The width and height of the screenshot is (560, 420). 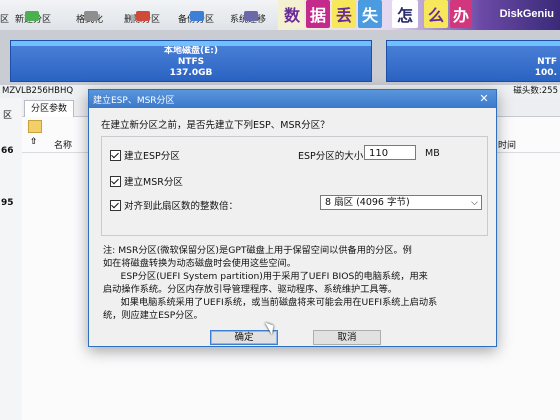 What do you see at coordinates (134, 101) in the screenshot?
I see `dialog-title: 建立ESP、MSR分区` at bounding box center [134, 101].